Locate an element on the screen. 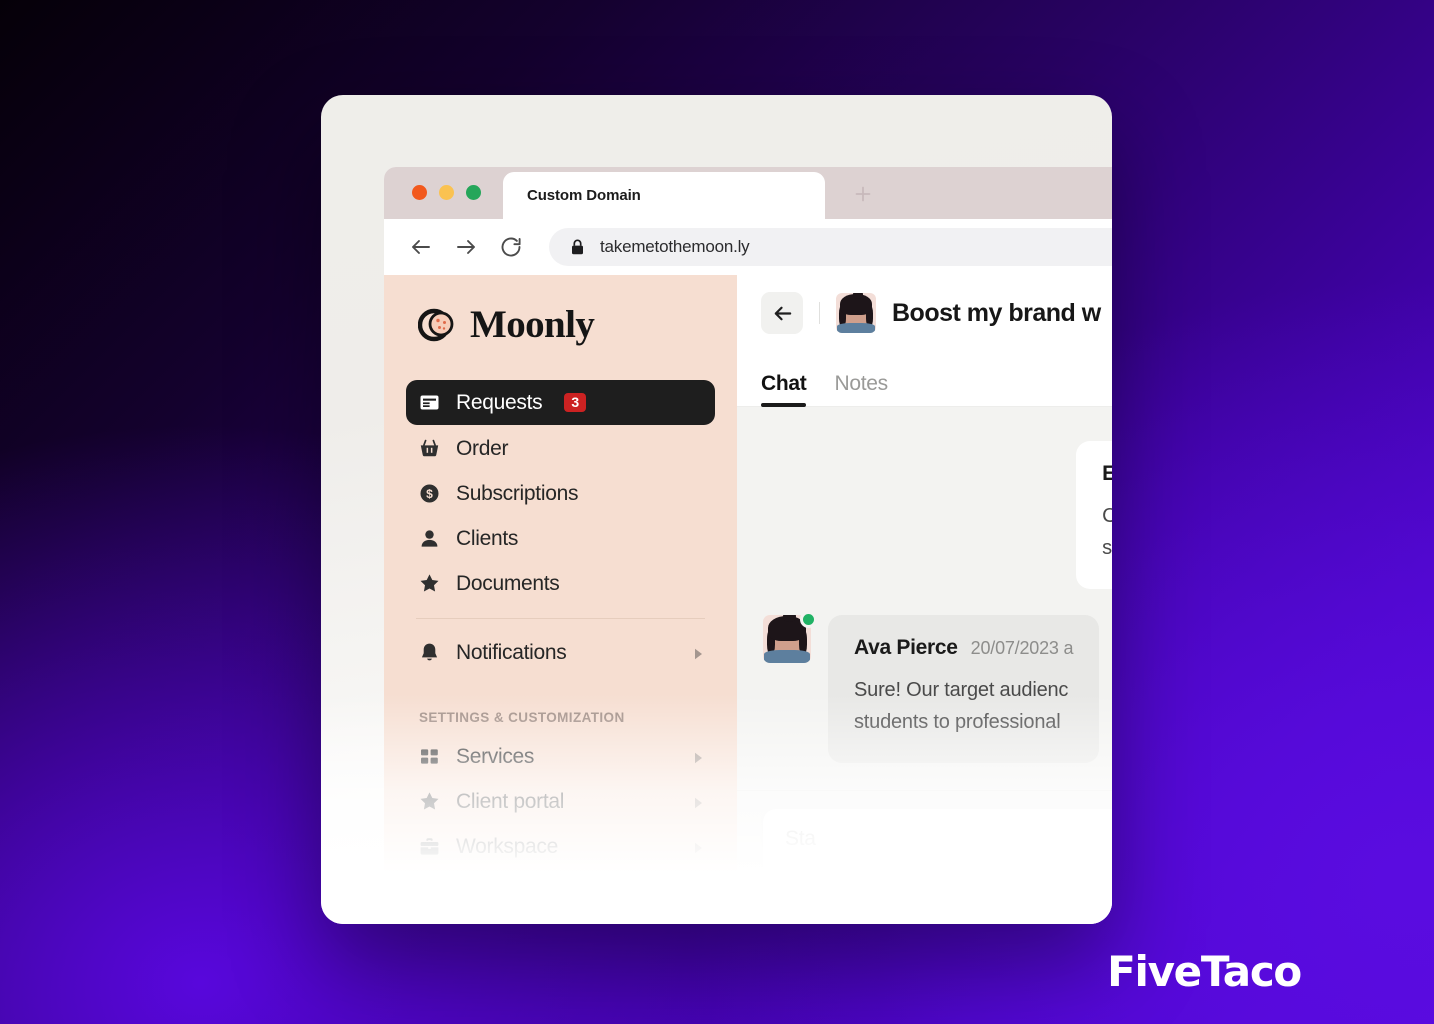 The image size is (1434, 1024). conversation-header: Boost my brand w is located at coordinates (924, 313).